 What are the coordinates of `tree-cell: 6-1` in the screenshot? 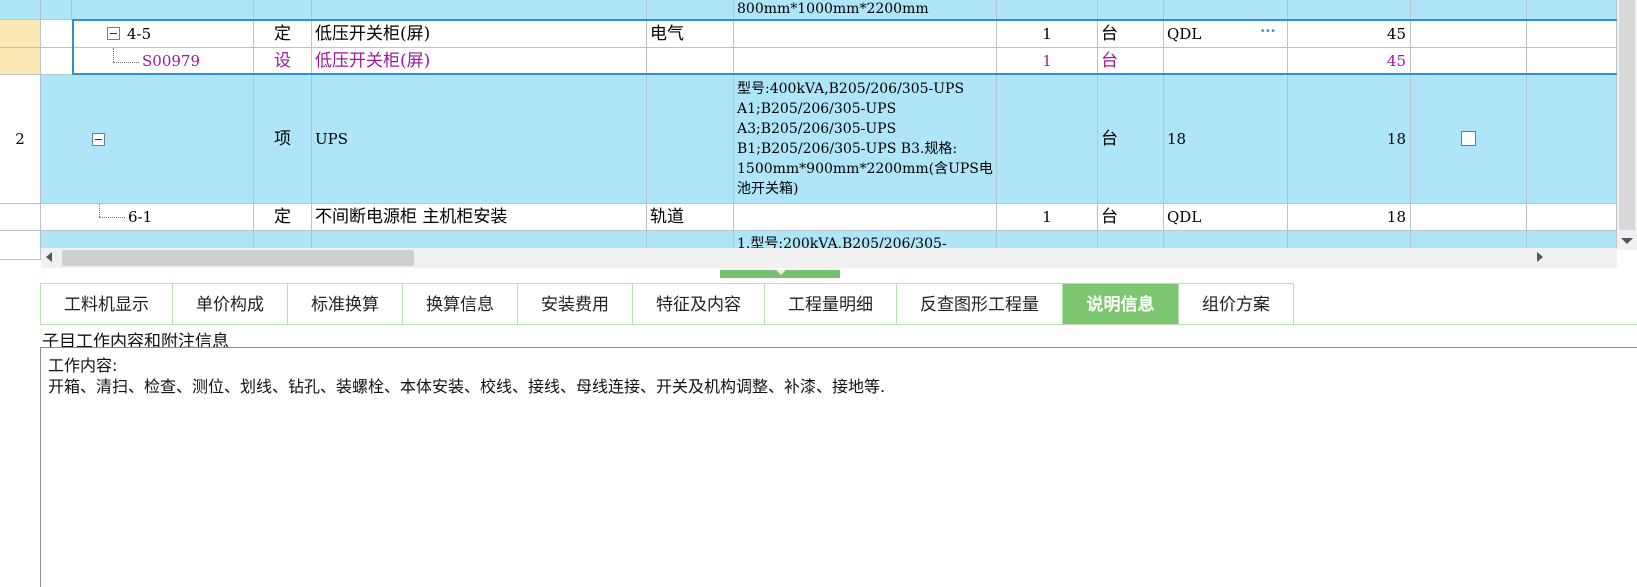 It's located at (147, 217).